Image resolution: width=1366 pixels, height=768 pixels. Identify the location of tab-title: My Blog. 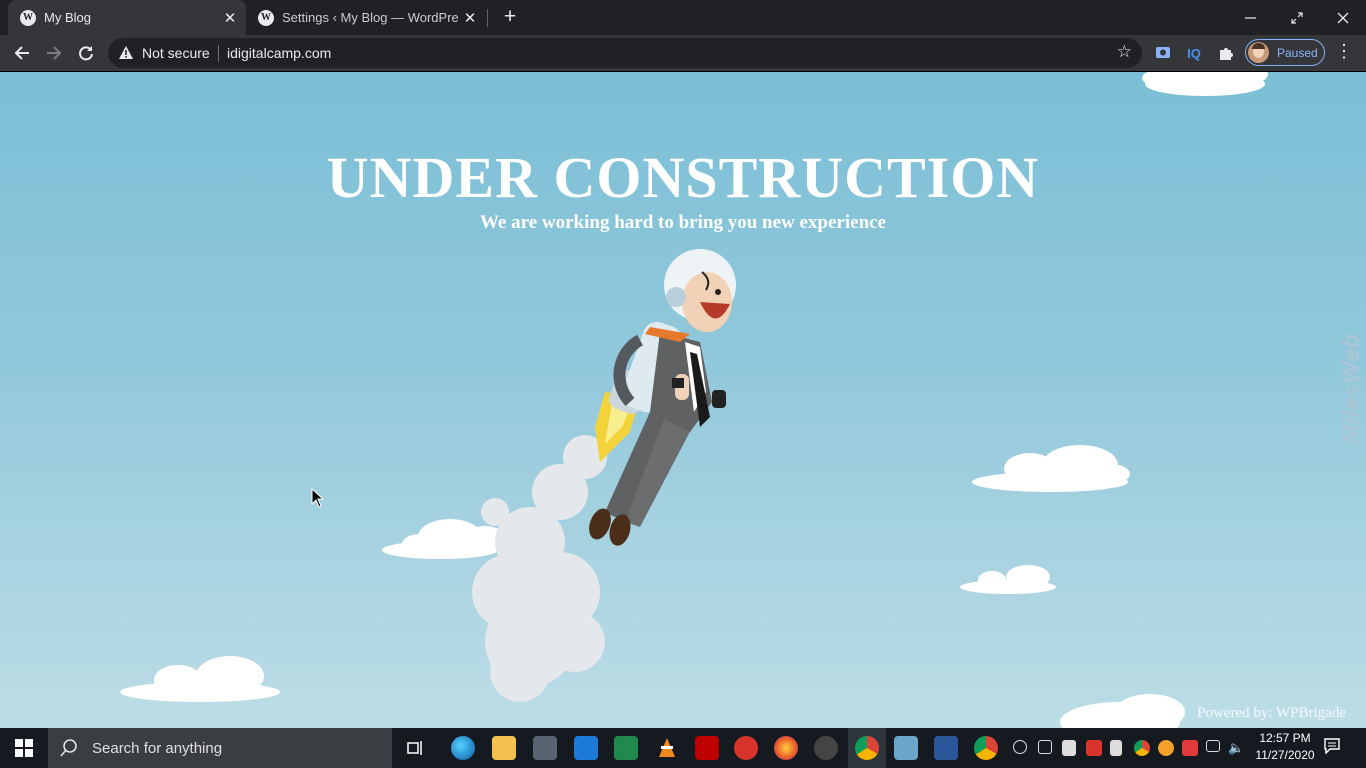
(67, 17).